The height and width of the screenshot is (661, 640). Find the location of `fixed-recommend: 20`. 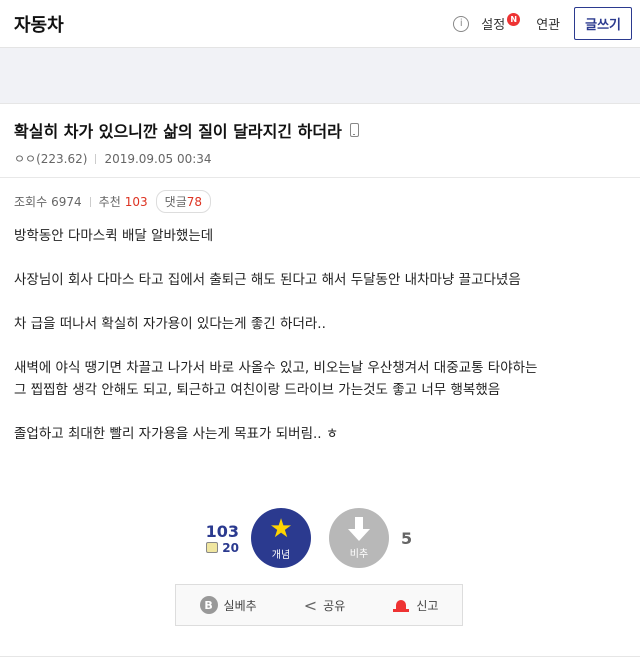

fixed-recommend: 20 is located at coordinates (213, 548).